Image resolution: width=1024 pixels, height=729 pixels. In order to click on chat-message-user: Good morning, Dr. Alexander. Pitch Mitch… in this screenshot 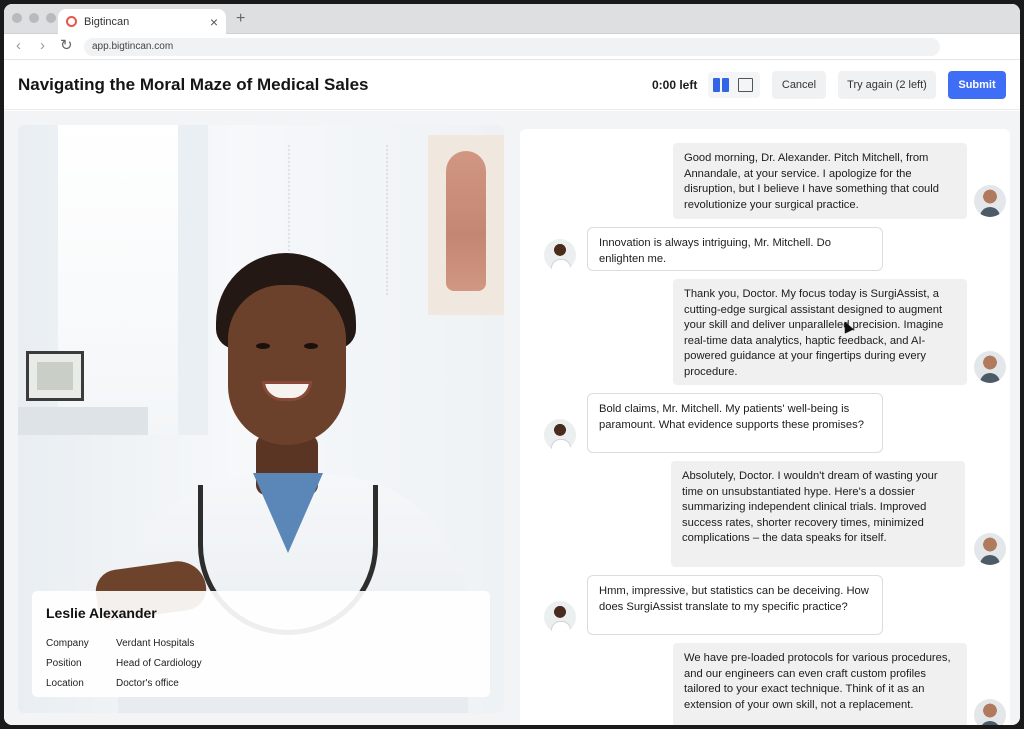, I will do `click(820, 181)`.